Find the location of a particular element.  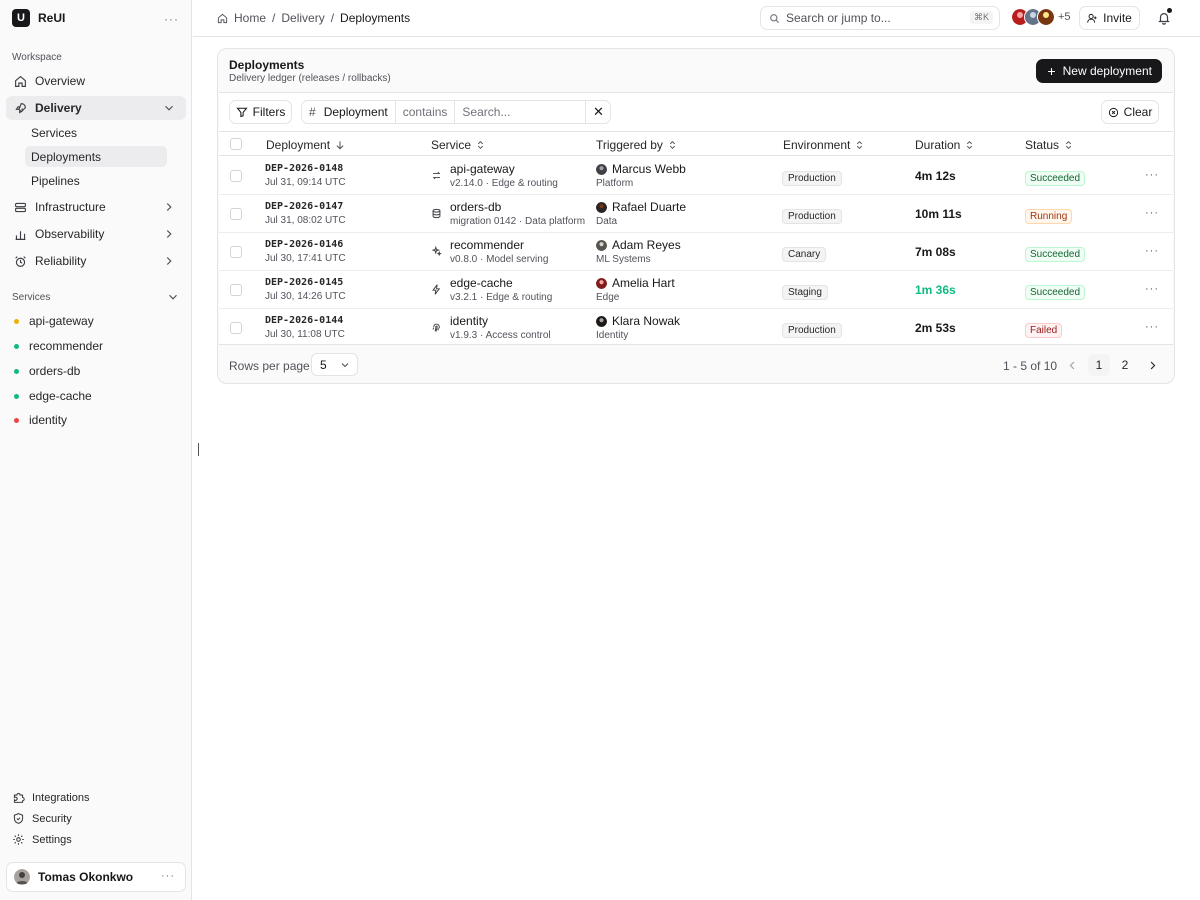

invite-button: Invite is located at coordinates (1109, 18).